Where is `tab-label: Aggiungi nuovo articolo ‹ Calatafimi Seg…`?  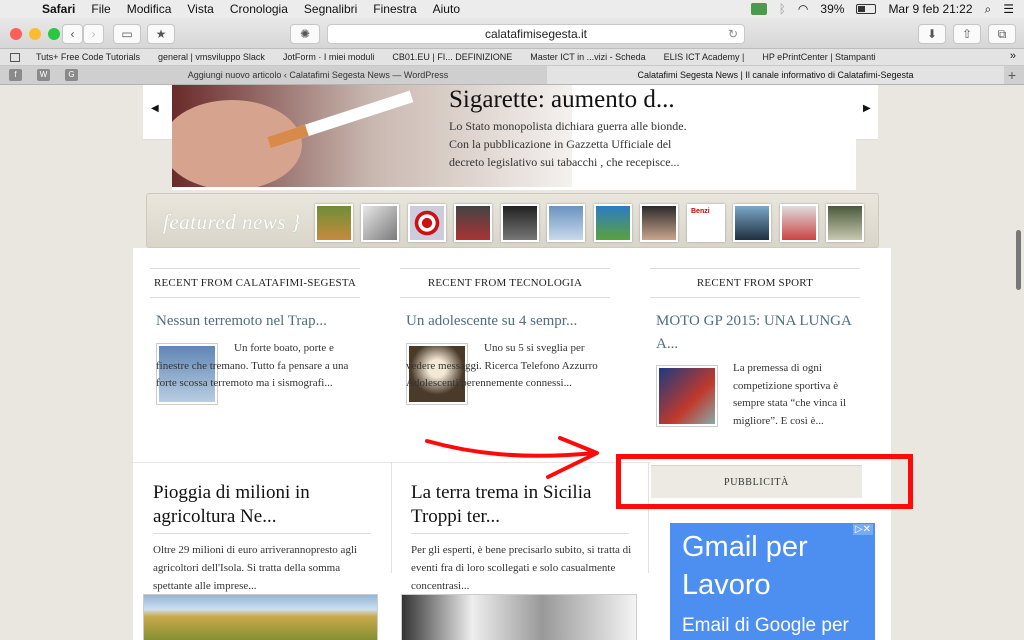
tab-label: Aggiungi nuovo articolo ‹ Calatafimi Seg… is located at coordinates (318, 75).